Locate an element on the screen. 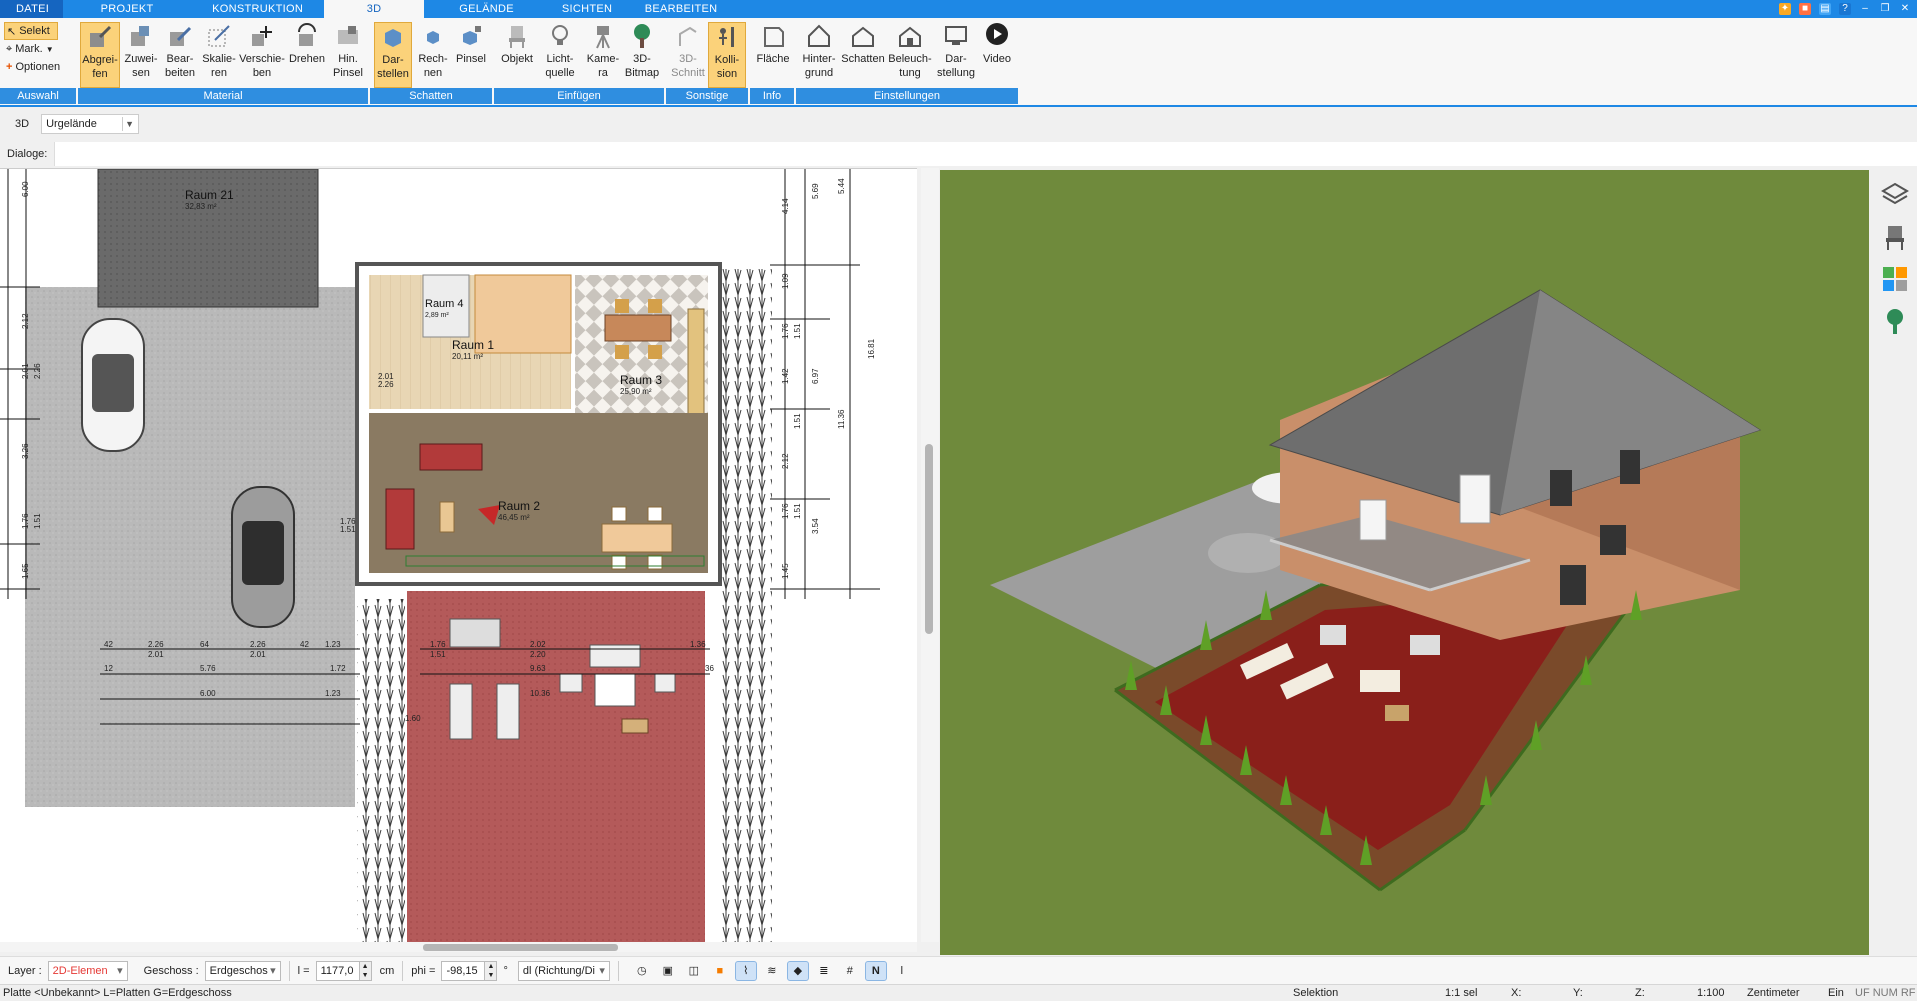  object-button: Objekt is located at coordinates (517, 55).